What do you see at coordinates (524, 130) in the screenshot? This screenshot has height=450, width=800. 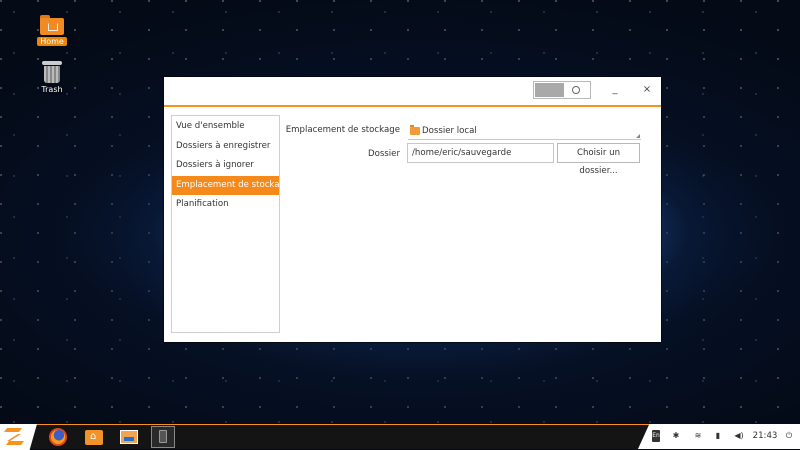 I see `storage-location-select: Dossier local` at bounding box center [524, 130].